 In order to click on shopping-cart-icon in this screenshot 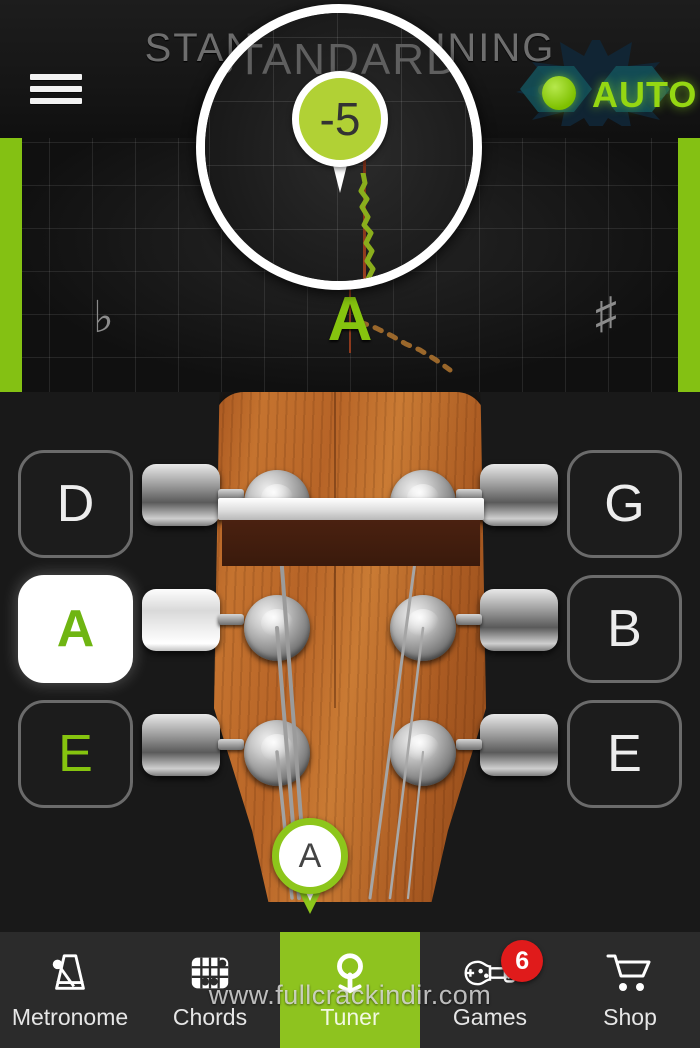, I will do `click(630, 973)`.